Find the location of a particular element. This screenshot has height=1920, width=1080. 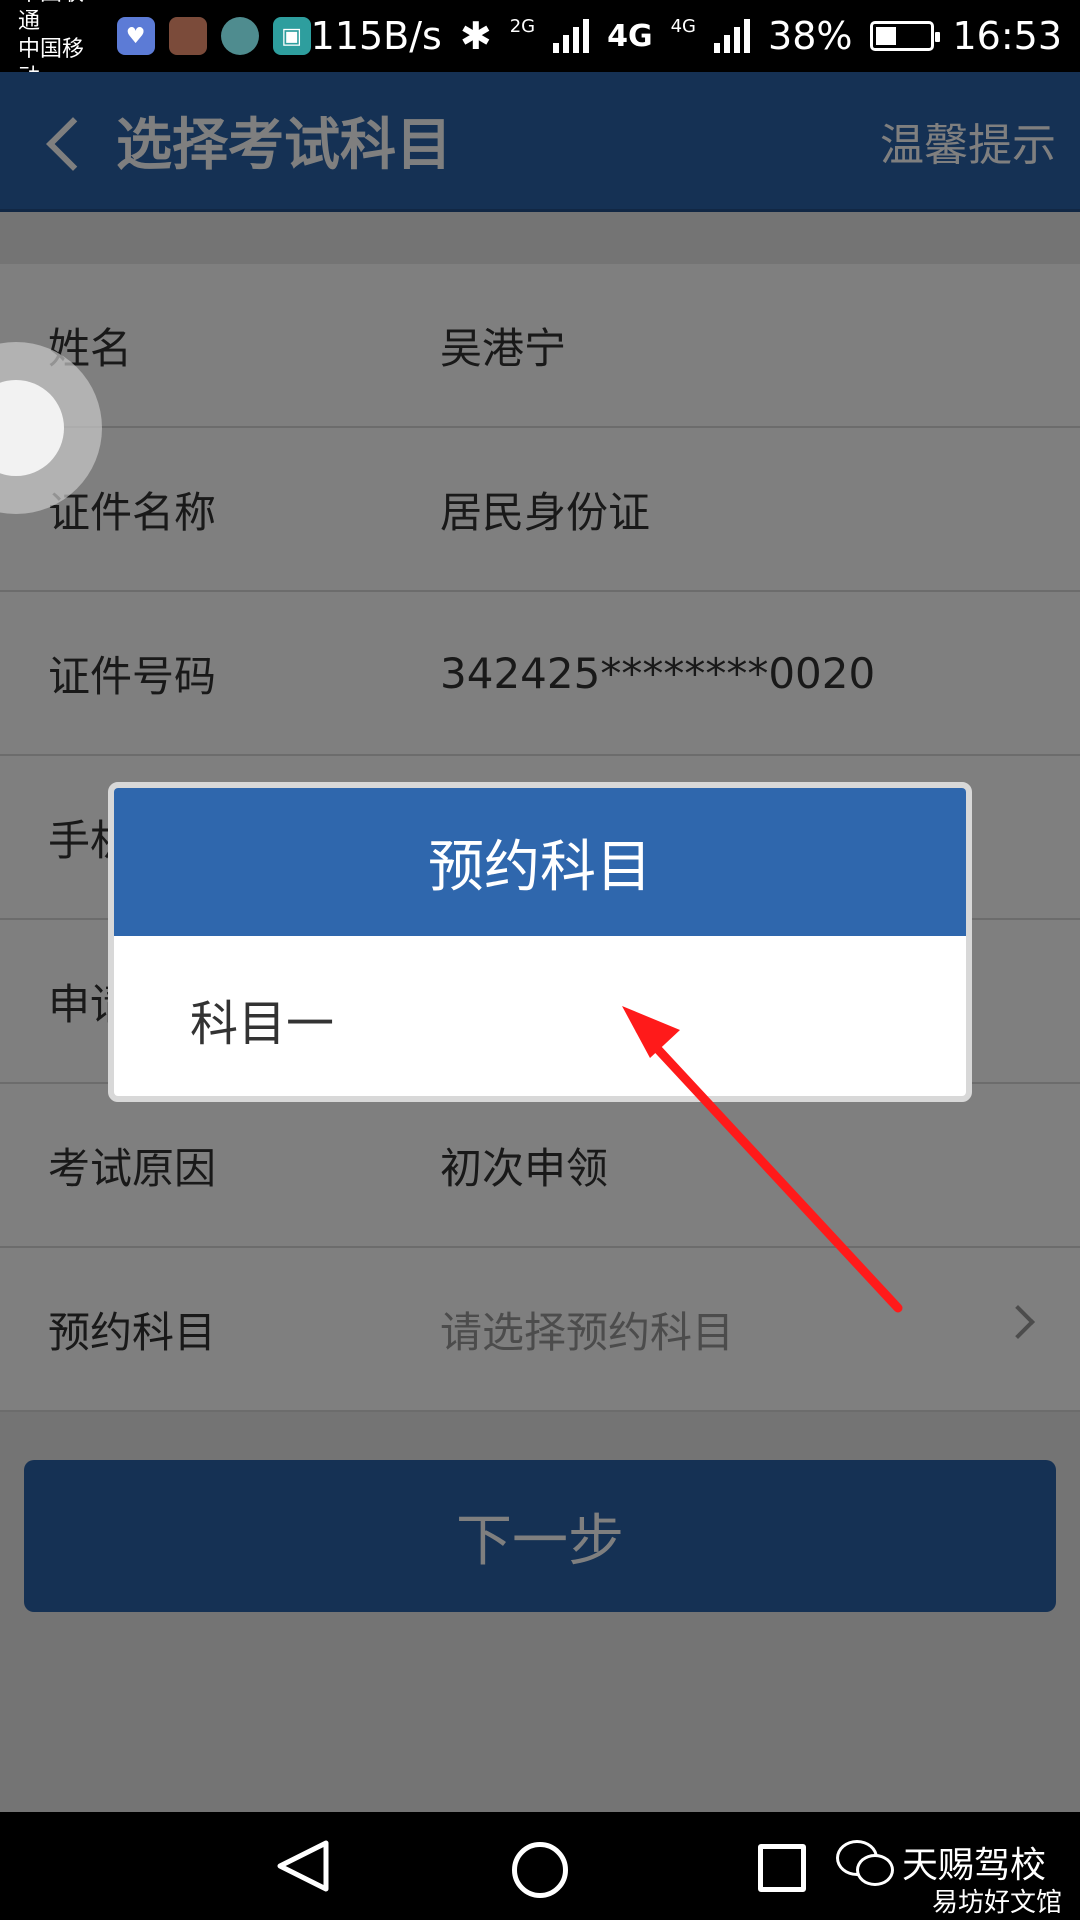

notification-icons: ♥ ▣ is located at coordinates (213, 36).